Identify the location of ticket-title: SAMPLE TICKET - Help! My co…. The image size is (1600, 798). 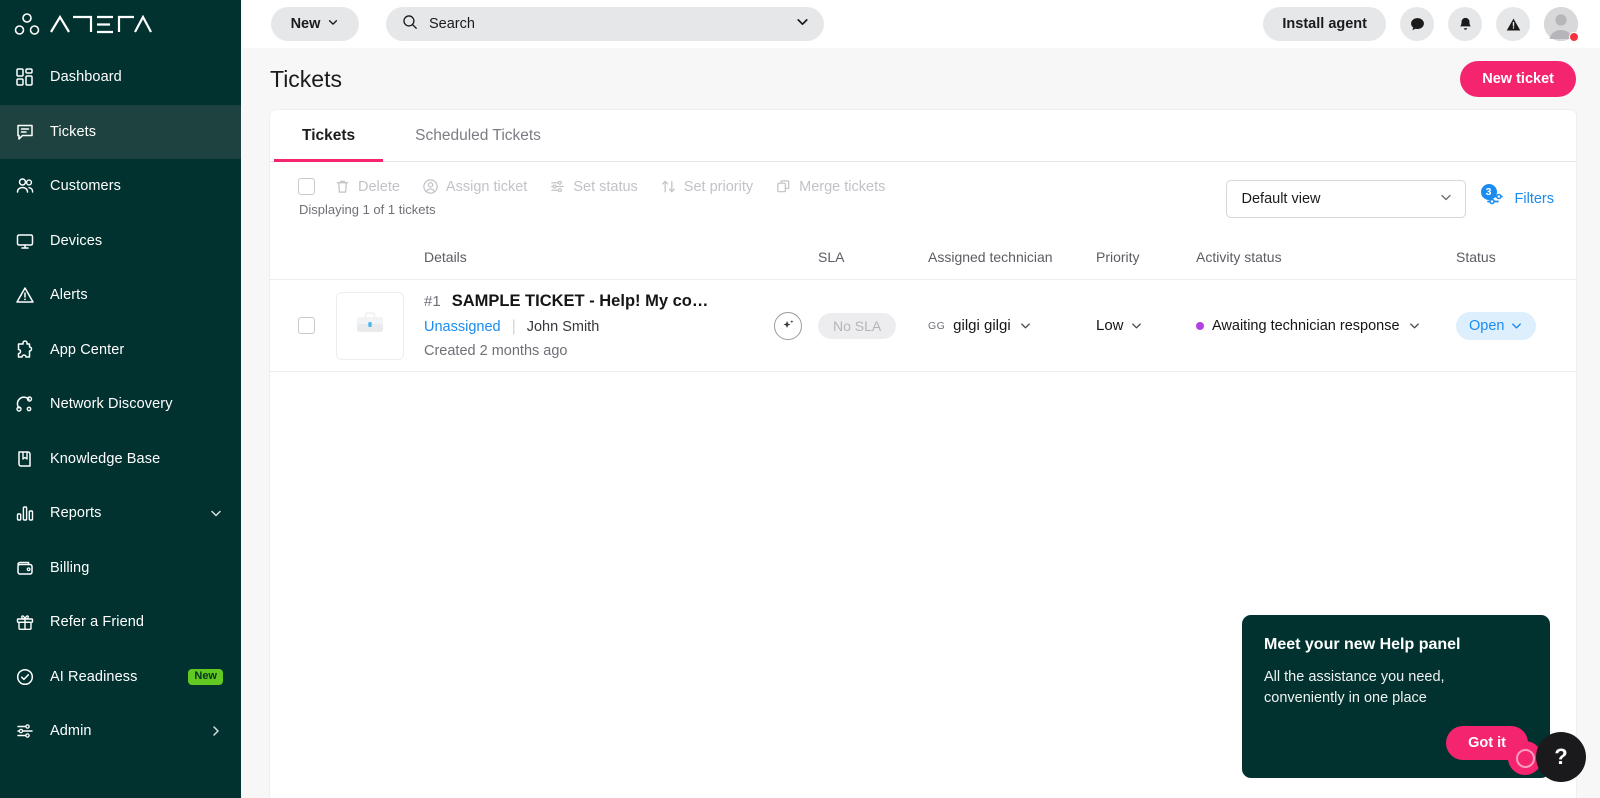
(580, 301).